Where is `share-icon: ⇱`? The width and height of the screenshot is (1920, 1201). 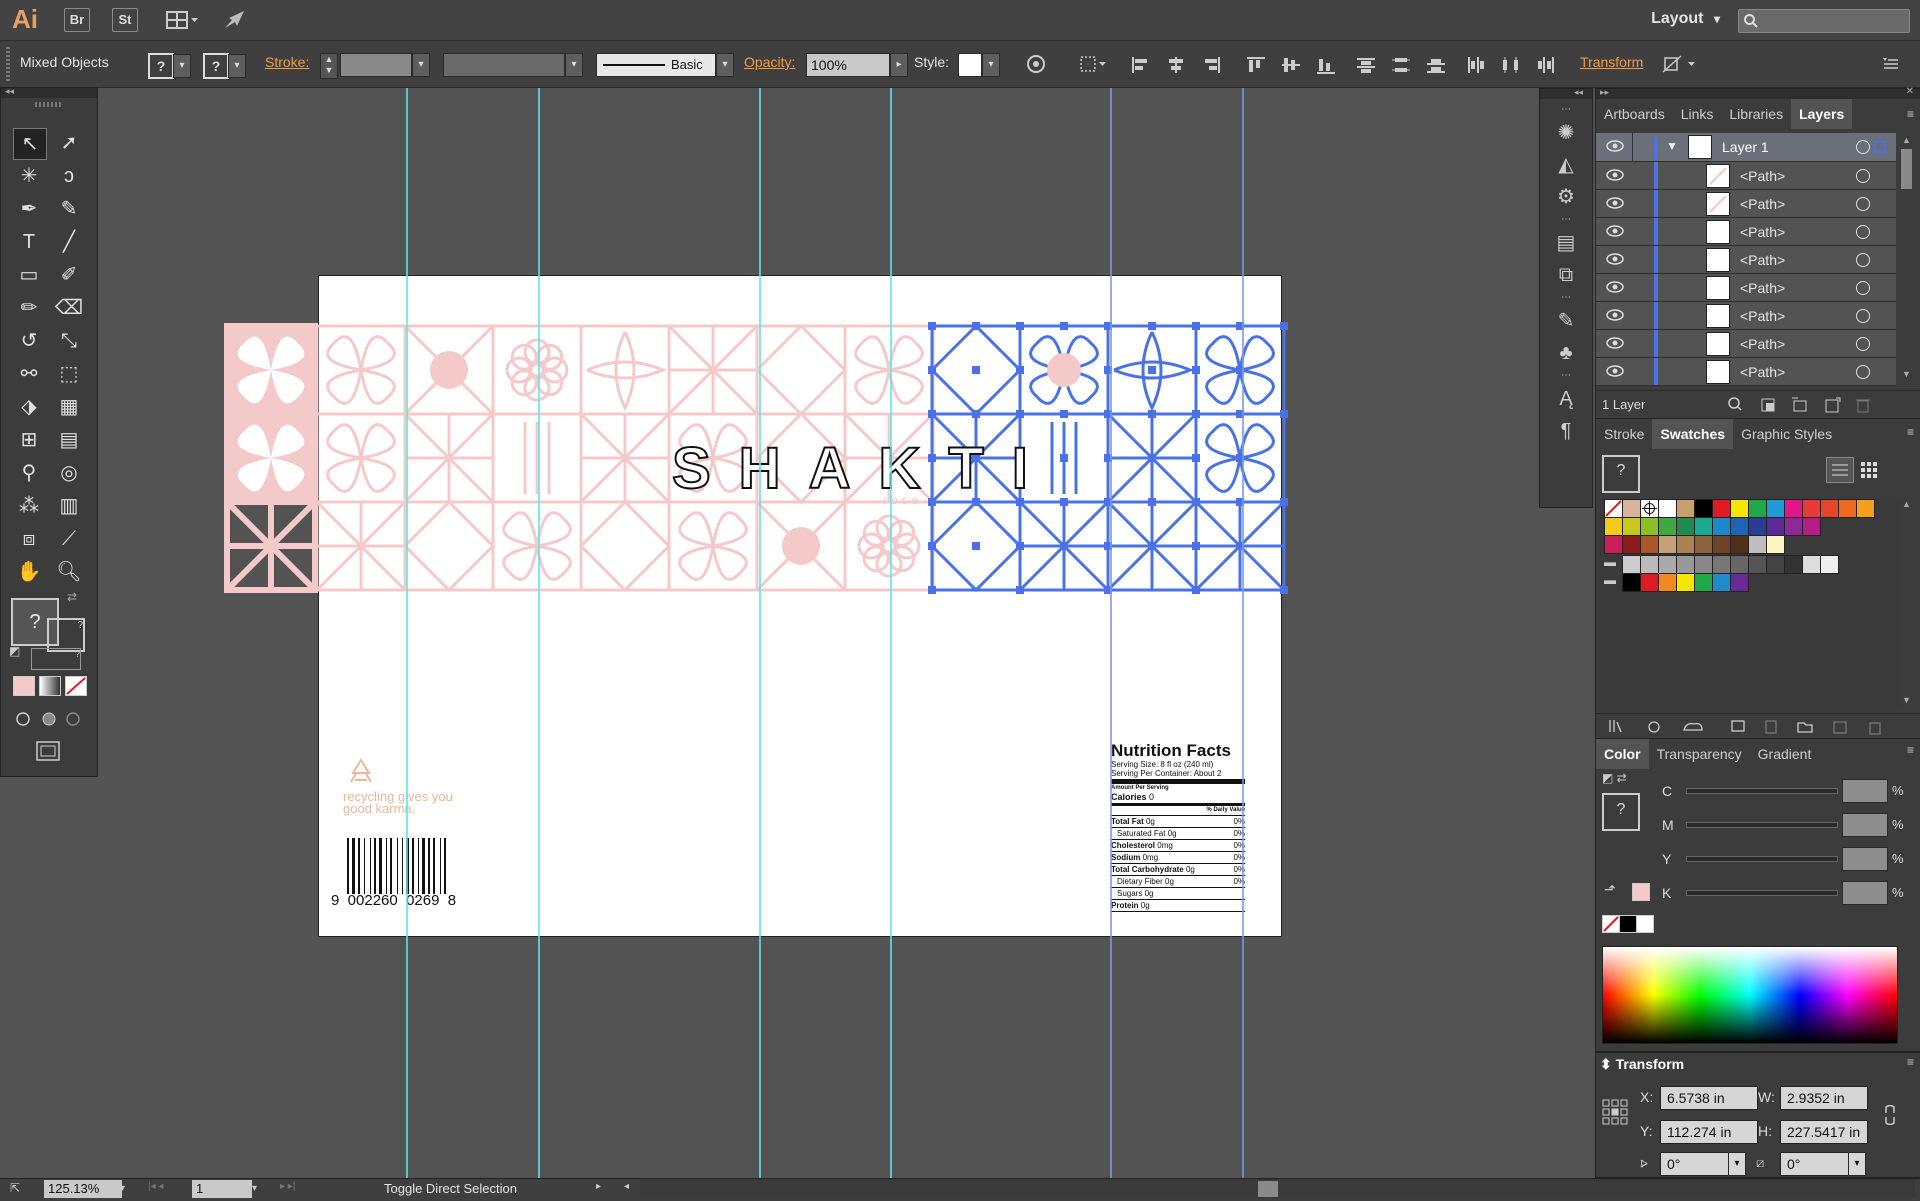
share-icon: ⇱ is located at coordinates (15, 1188).